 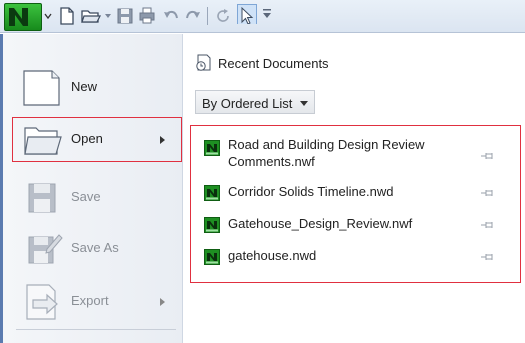 What do you see at coordinates (84, 86) in the screenshot?
I see `menu-item-label: New` at bounding box center [84, 86].